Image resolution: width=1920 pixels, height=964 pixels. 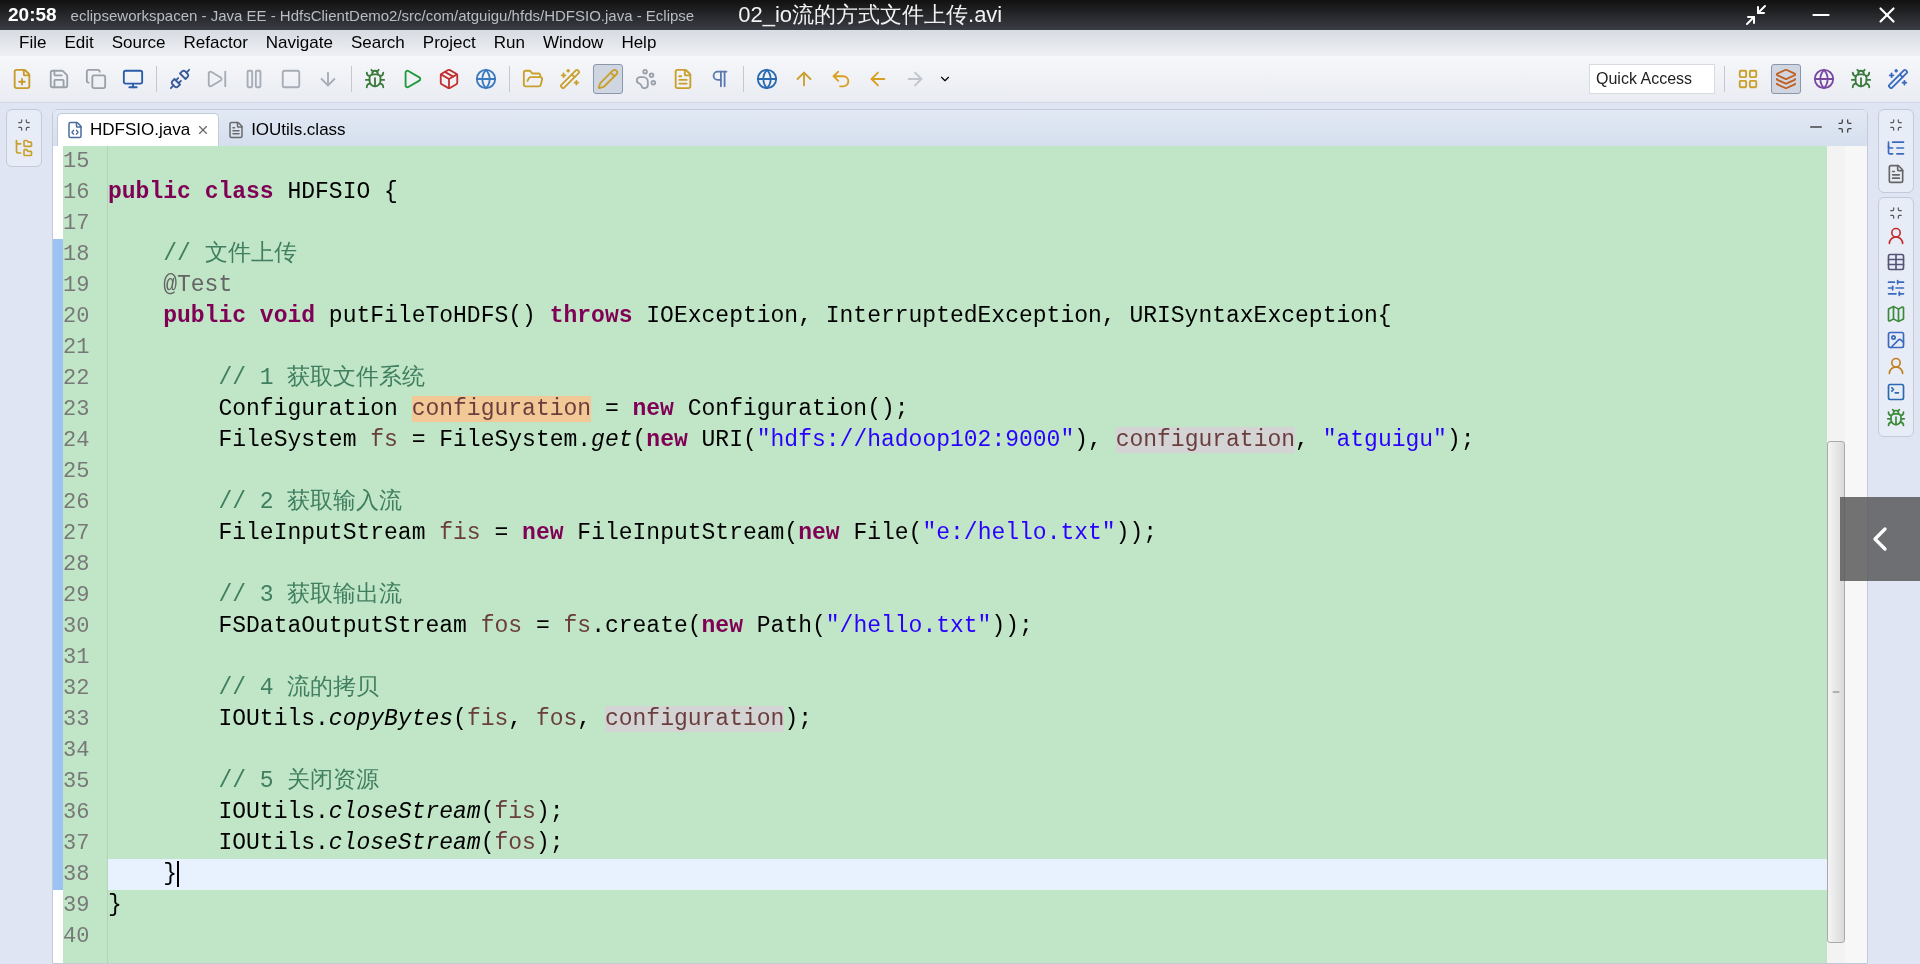 I want to click on map-icon, so click(x=1896, y=314).